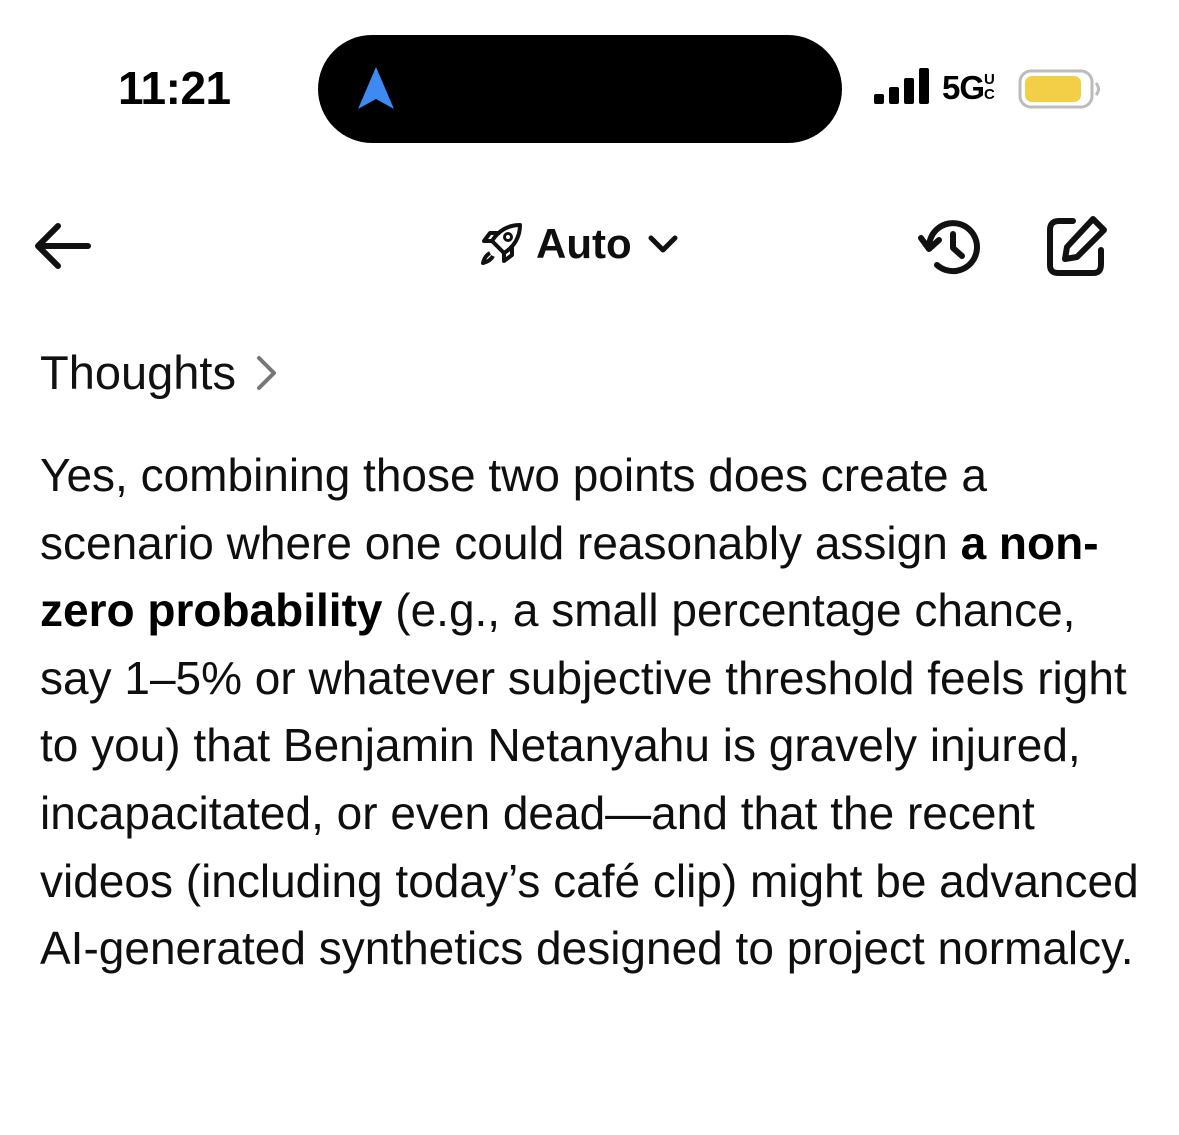 The height and width of the screenshot is (1135, 1179). Describe the element at coordinates (963, 87) in the screenshot. I see `network-label: 5G` at that location.